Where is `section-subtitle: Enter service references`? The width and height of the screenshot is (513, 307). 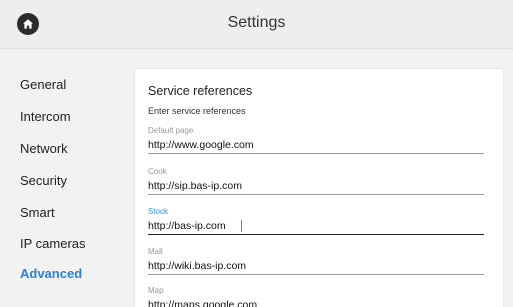
section-subtitle: Enter service references is located at coordinates (197, 111).